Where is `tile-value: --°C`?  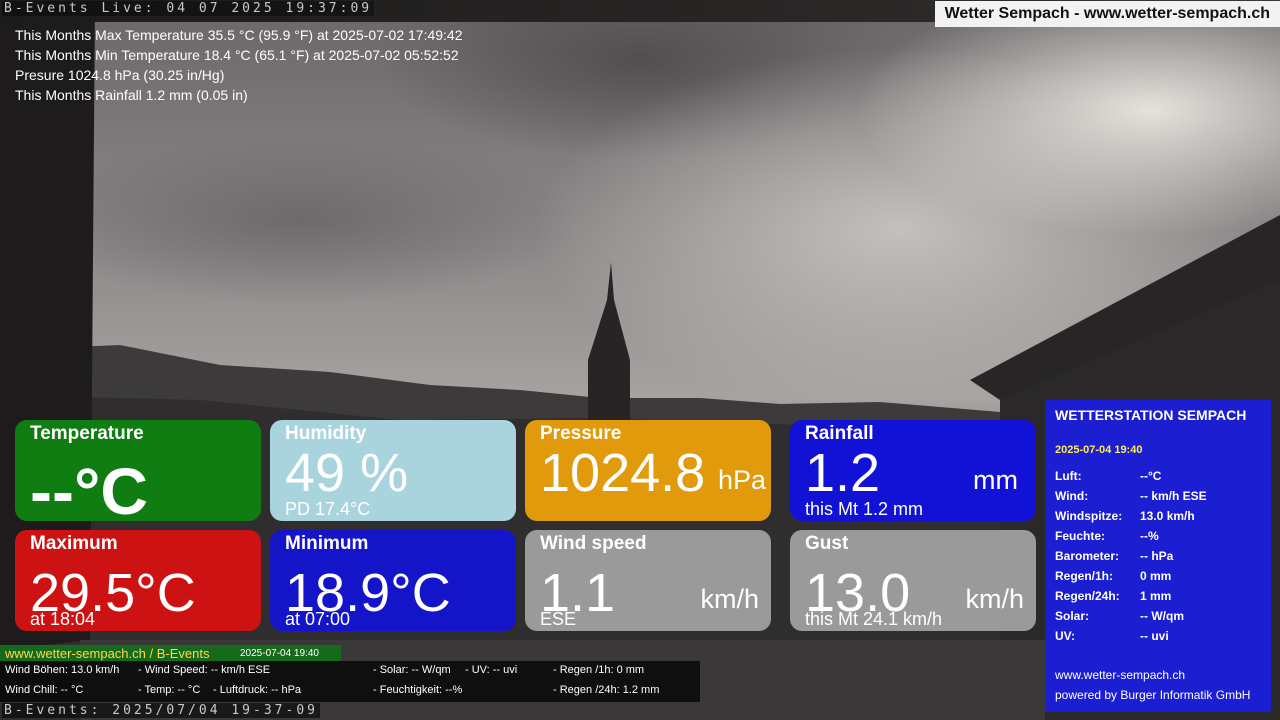
tile-value: --°C is located at coordinates (89, 487).